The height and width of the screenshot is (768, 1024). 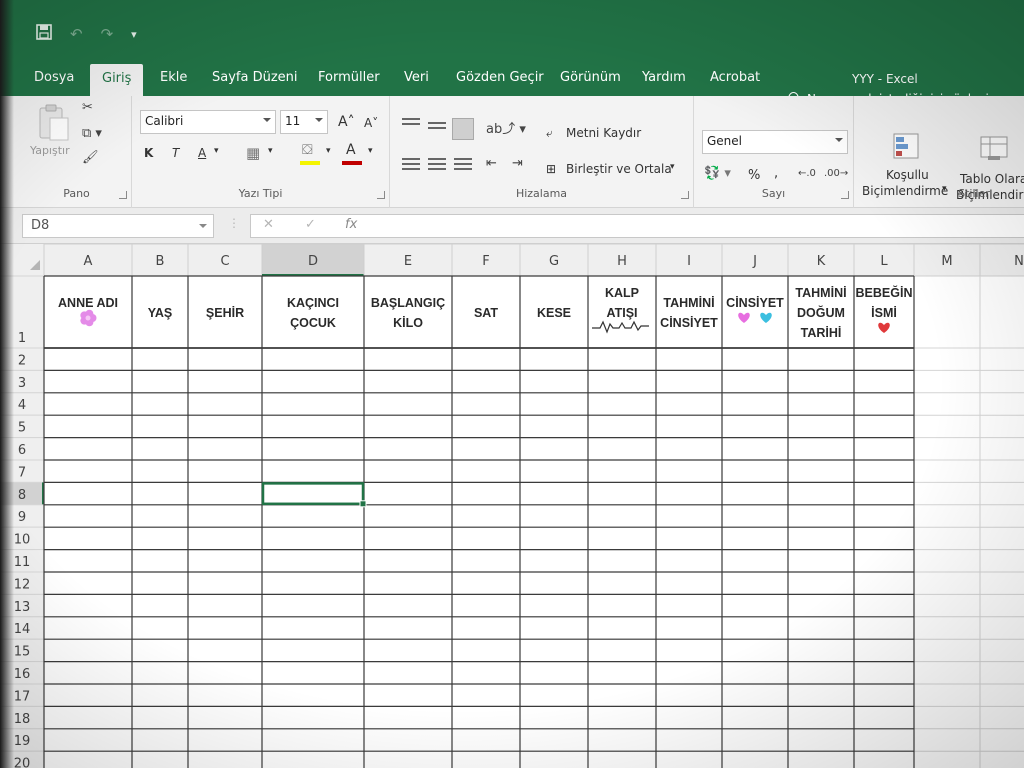 What do you see at coordinates (310, 163) in the screenshot?
I see `fill-color-swatch` at bounding box center [310, 163].